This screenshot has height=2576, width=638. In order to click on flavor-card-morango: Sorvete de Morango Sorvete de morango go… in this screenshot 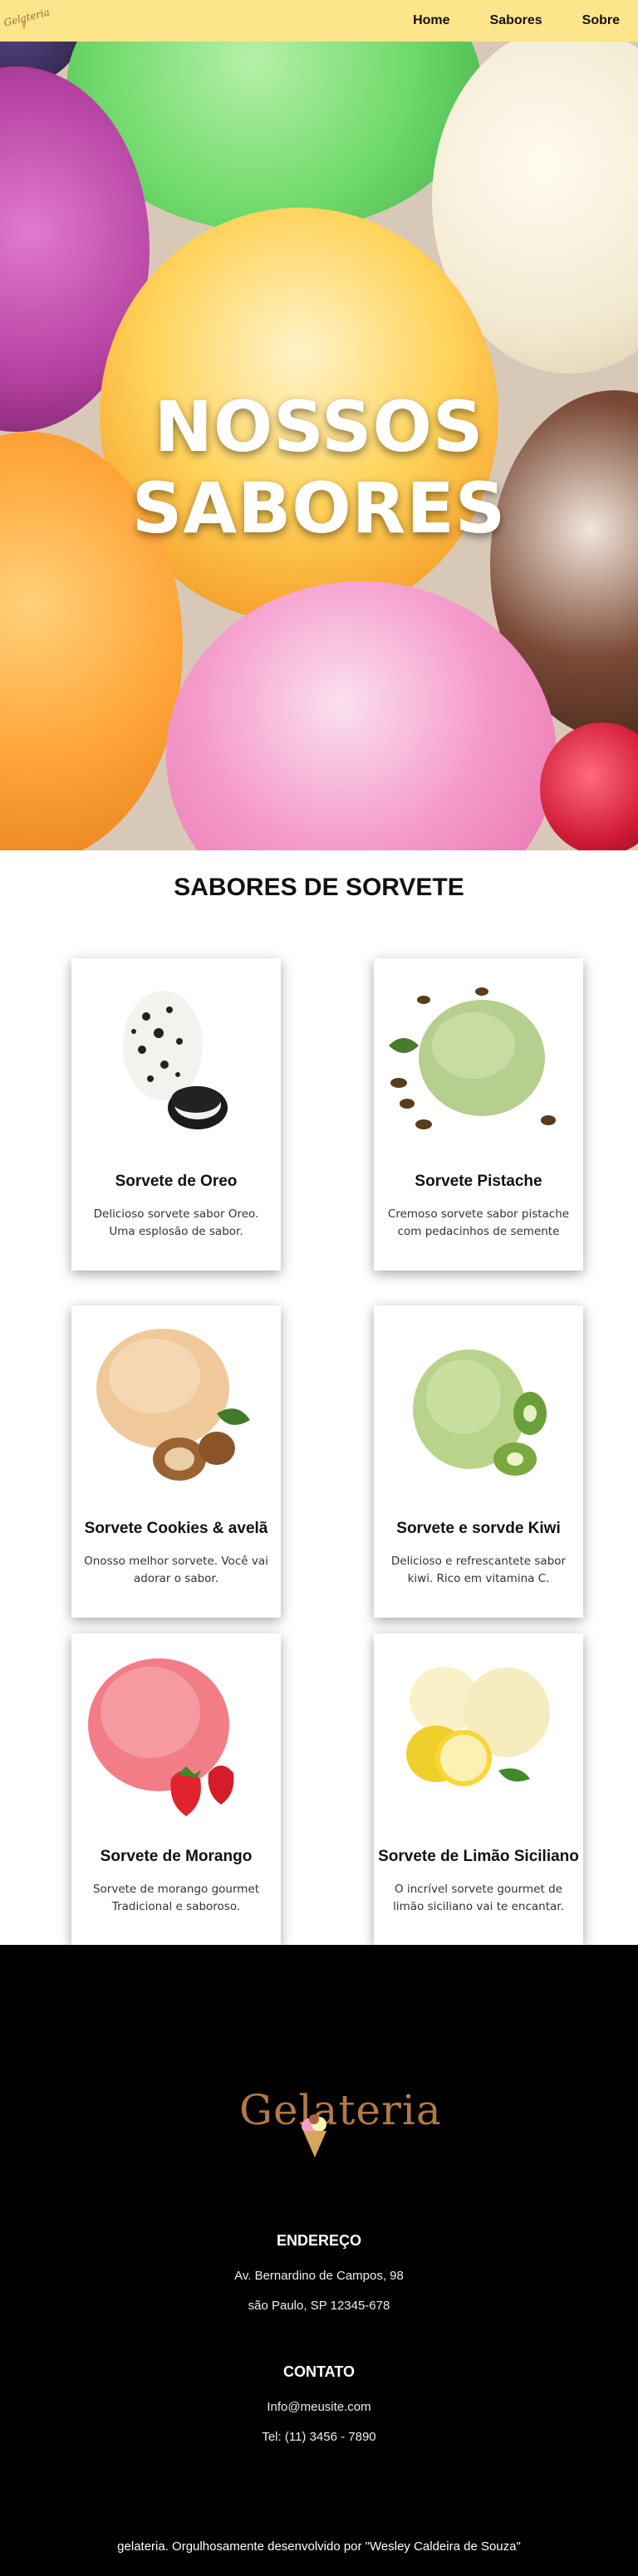, I will do `click(176, 1789)`.